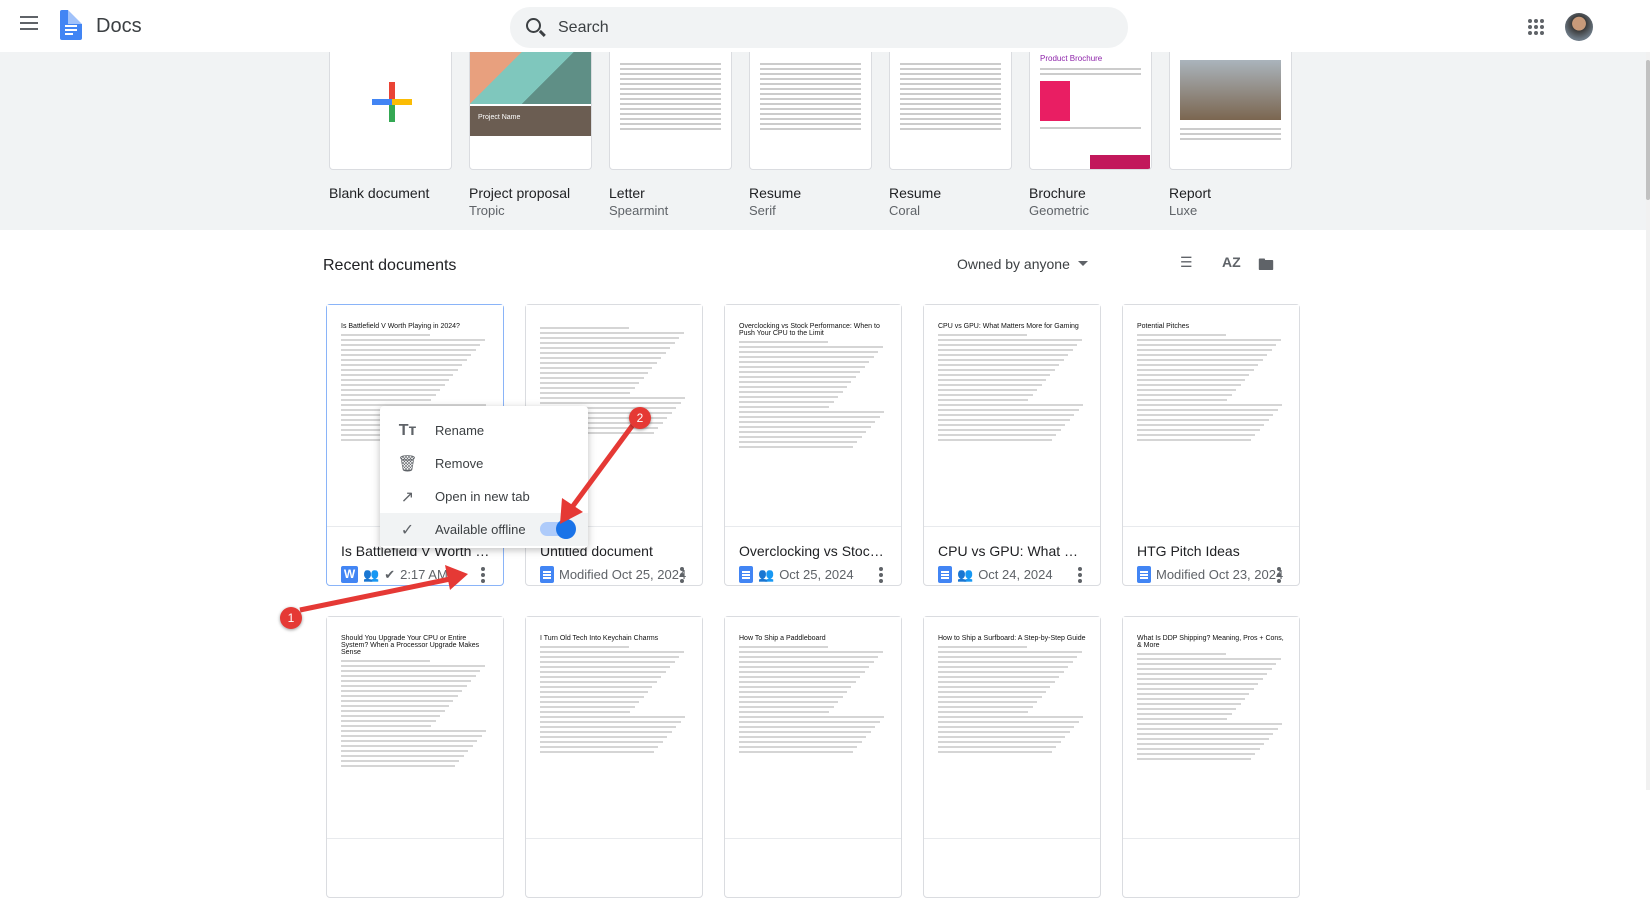  What do you see at coordinates (468, 516) in the screenshot?
I see `annotation-arrows` at bounding box center [468, 516].